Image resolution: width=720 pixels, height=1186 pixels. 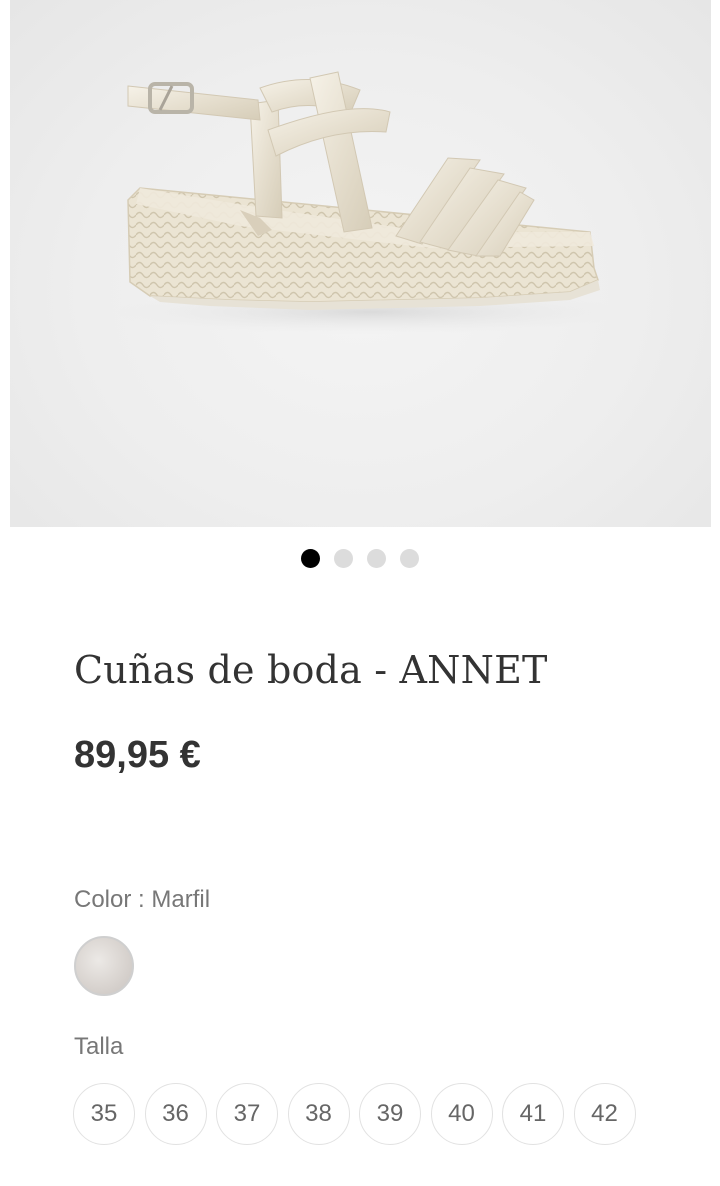 I want to click on size-option-41: 41, so click(x=533, y=1114).